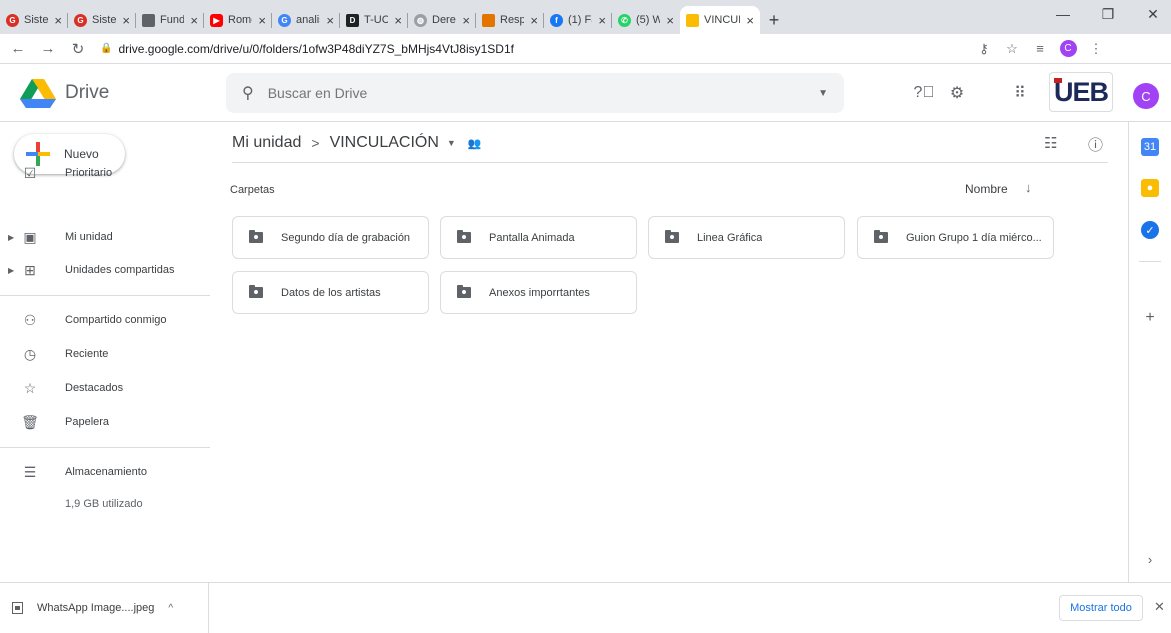 The width and height of the screenshot is (1171, 633). I want to click on info-icon: ⓘ, so click(1095, 144).